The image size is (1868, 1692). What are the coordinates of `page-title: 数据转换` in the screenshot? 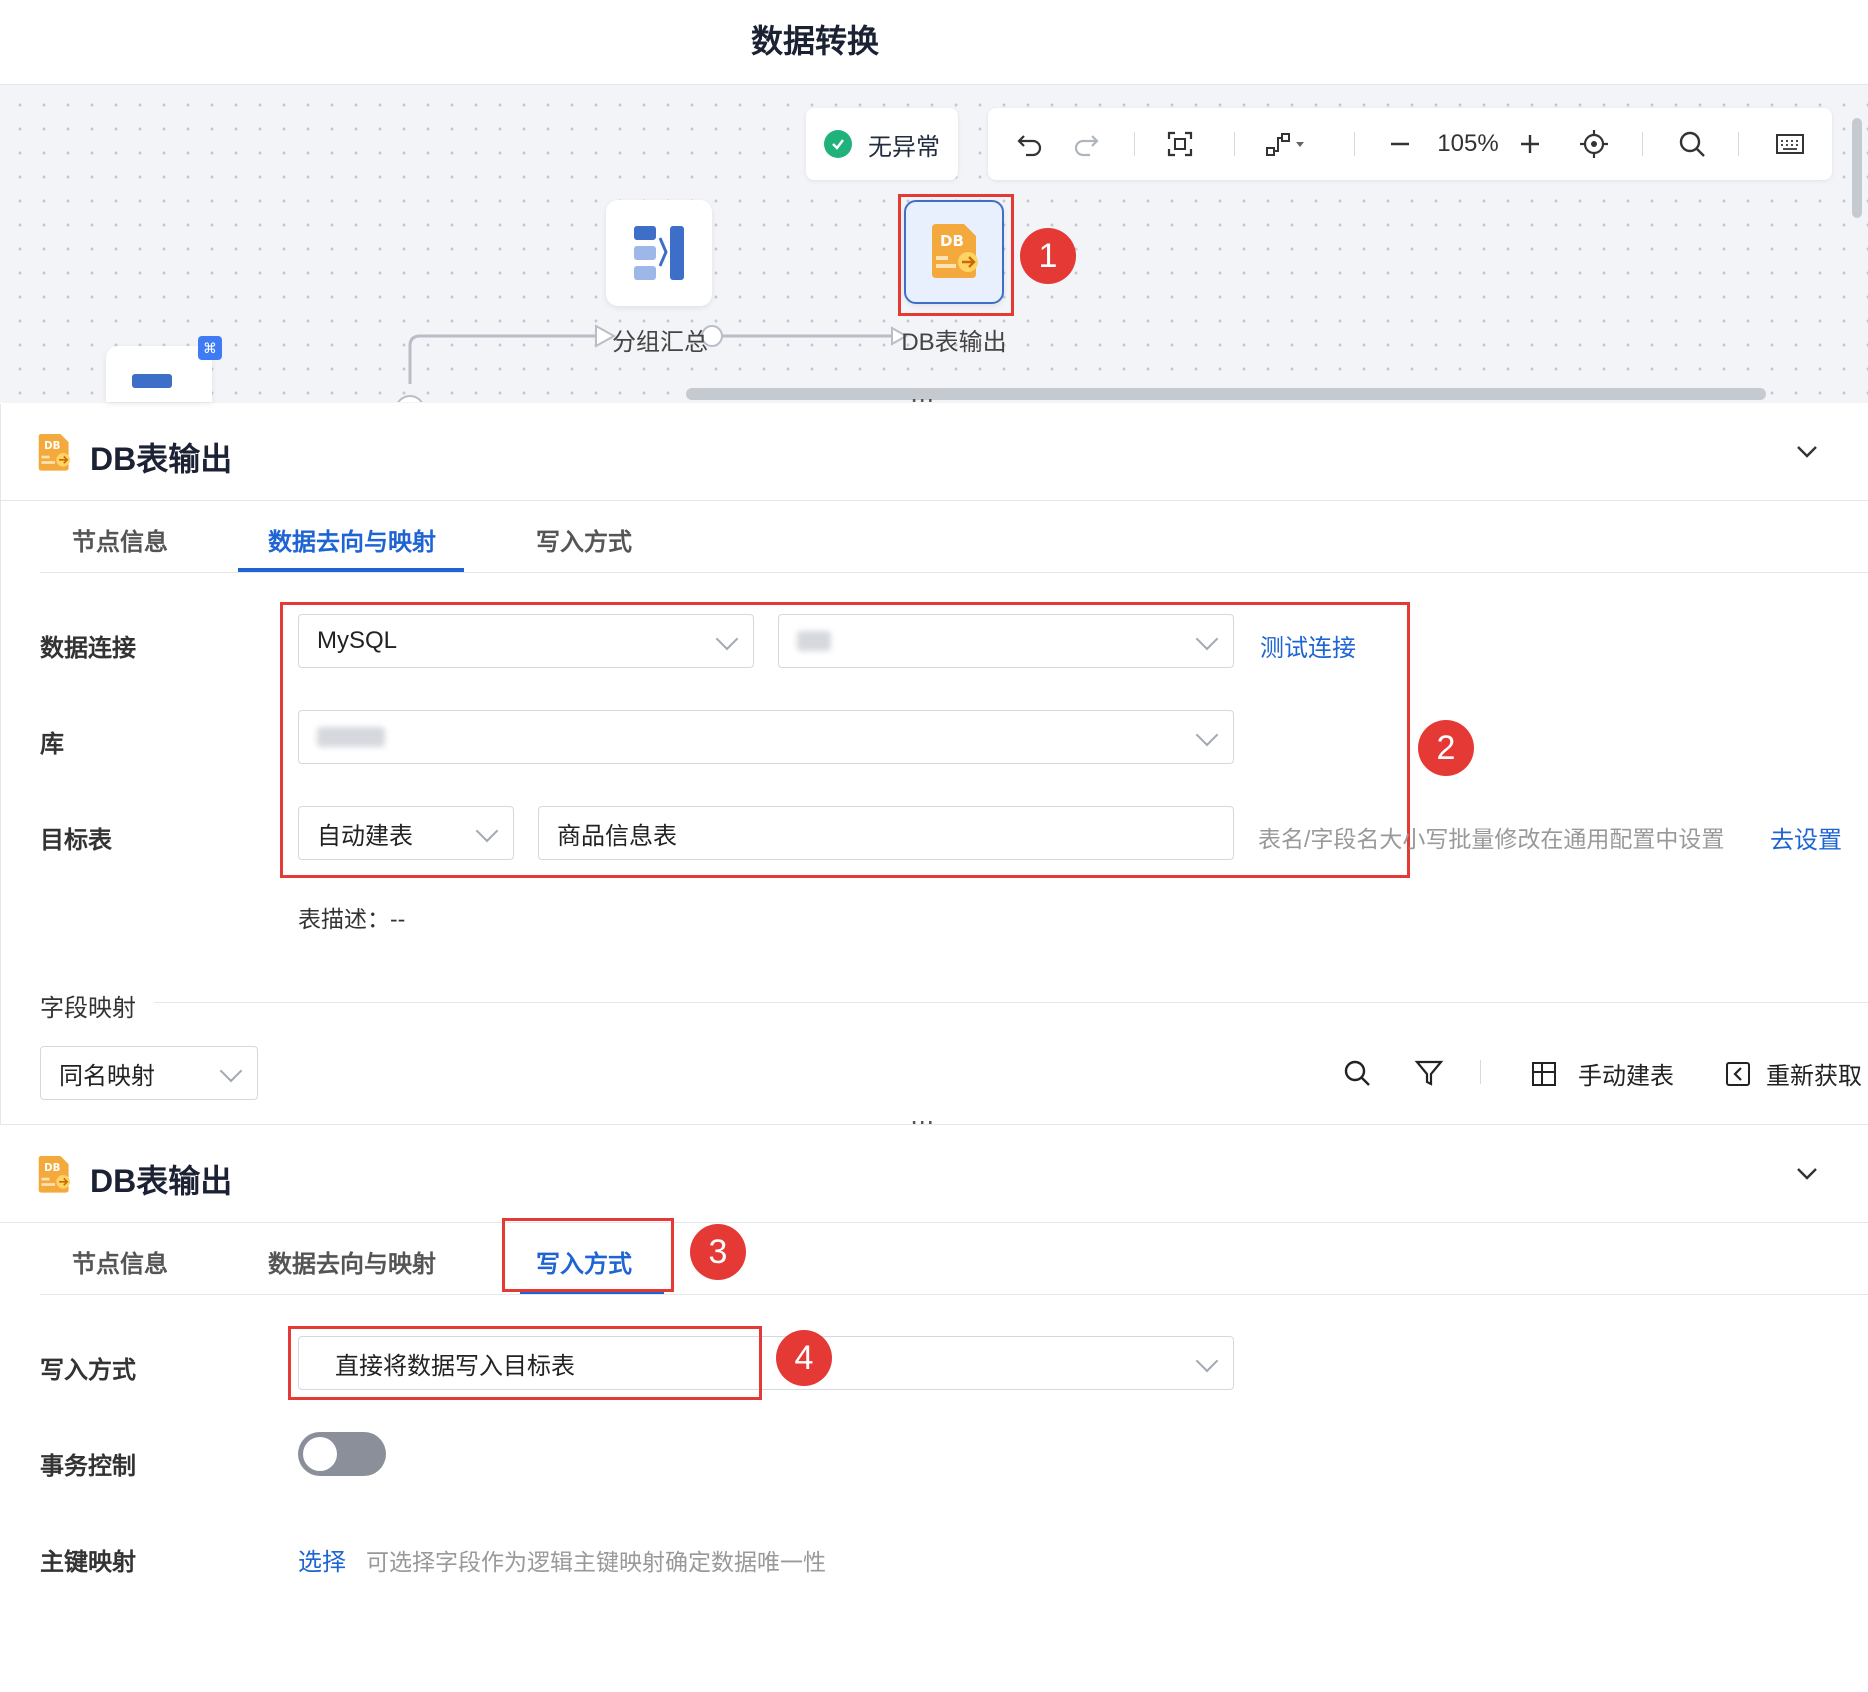 It's located at (814, 41).